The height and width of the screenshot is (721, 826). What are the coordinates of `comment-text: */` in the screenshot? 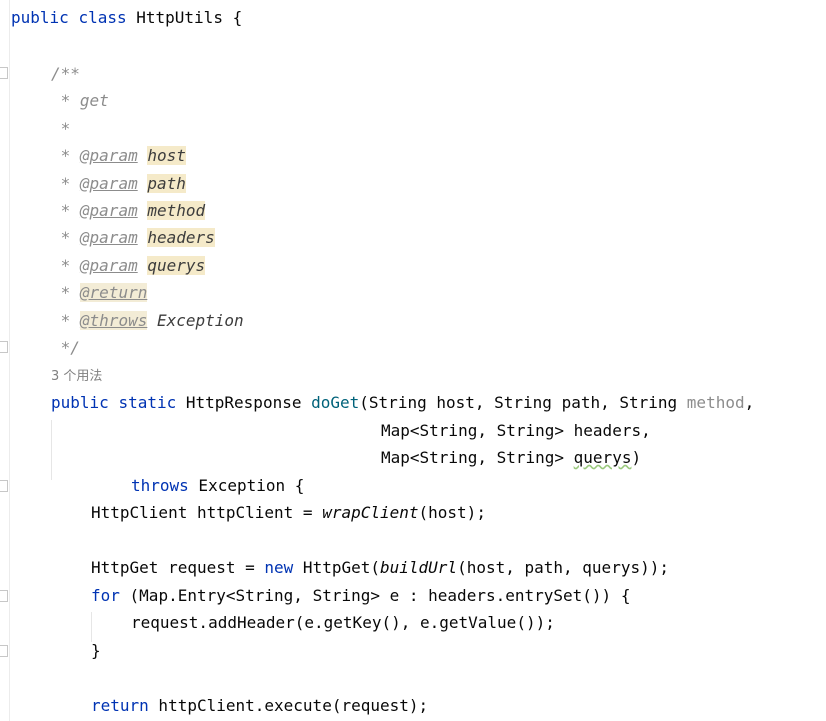 It's located at (65, 347).